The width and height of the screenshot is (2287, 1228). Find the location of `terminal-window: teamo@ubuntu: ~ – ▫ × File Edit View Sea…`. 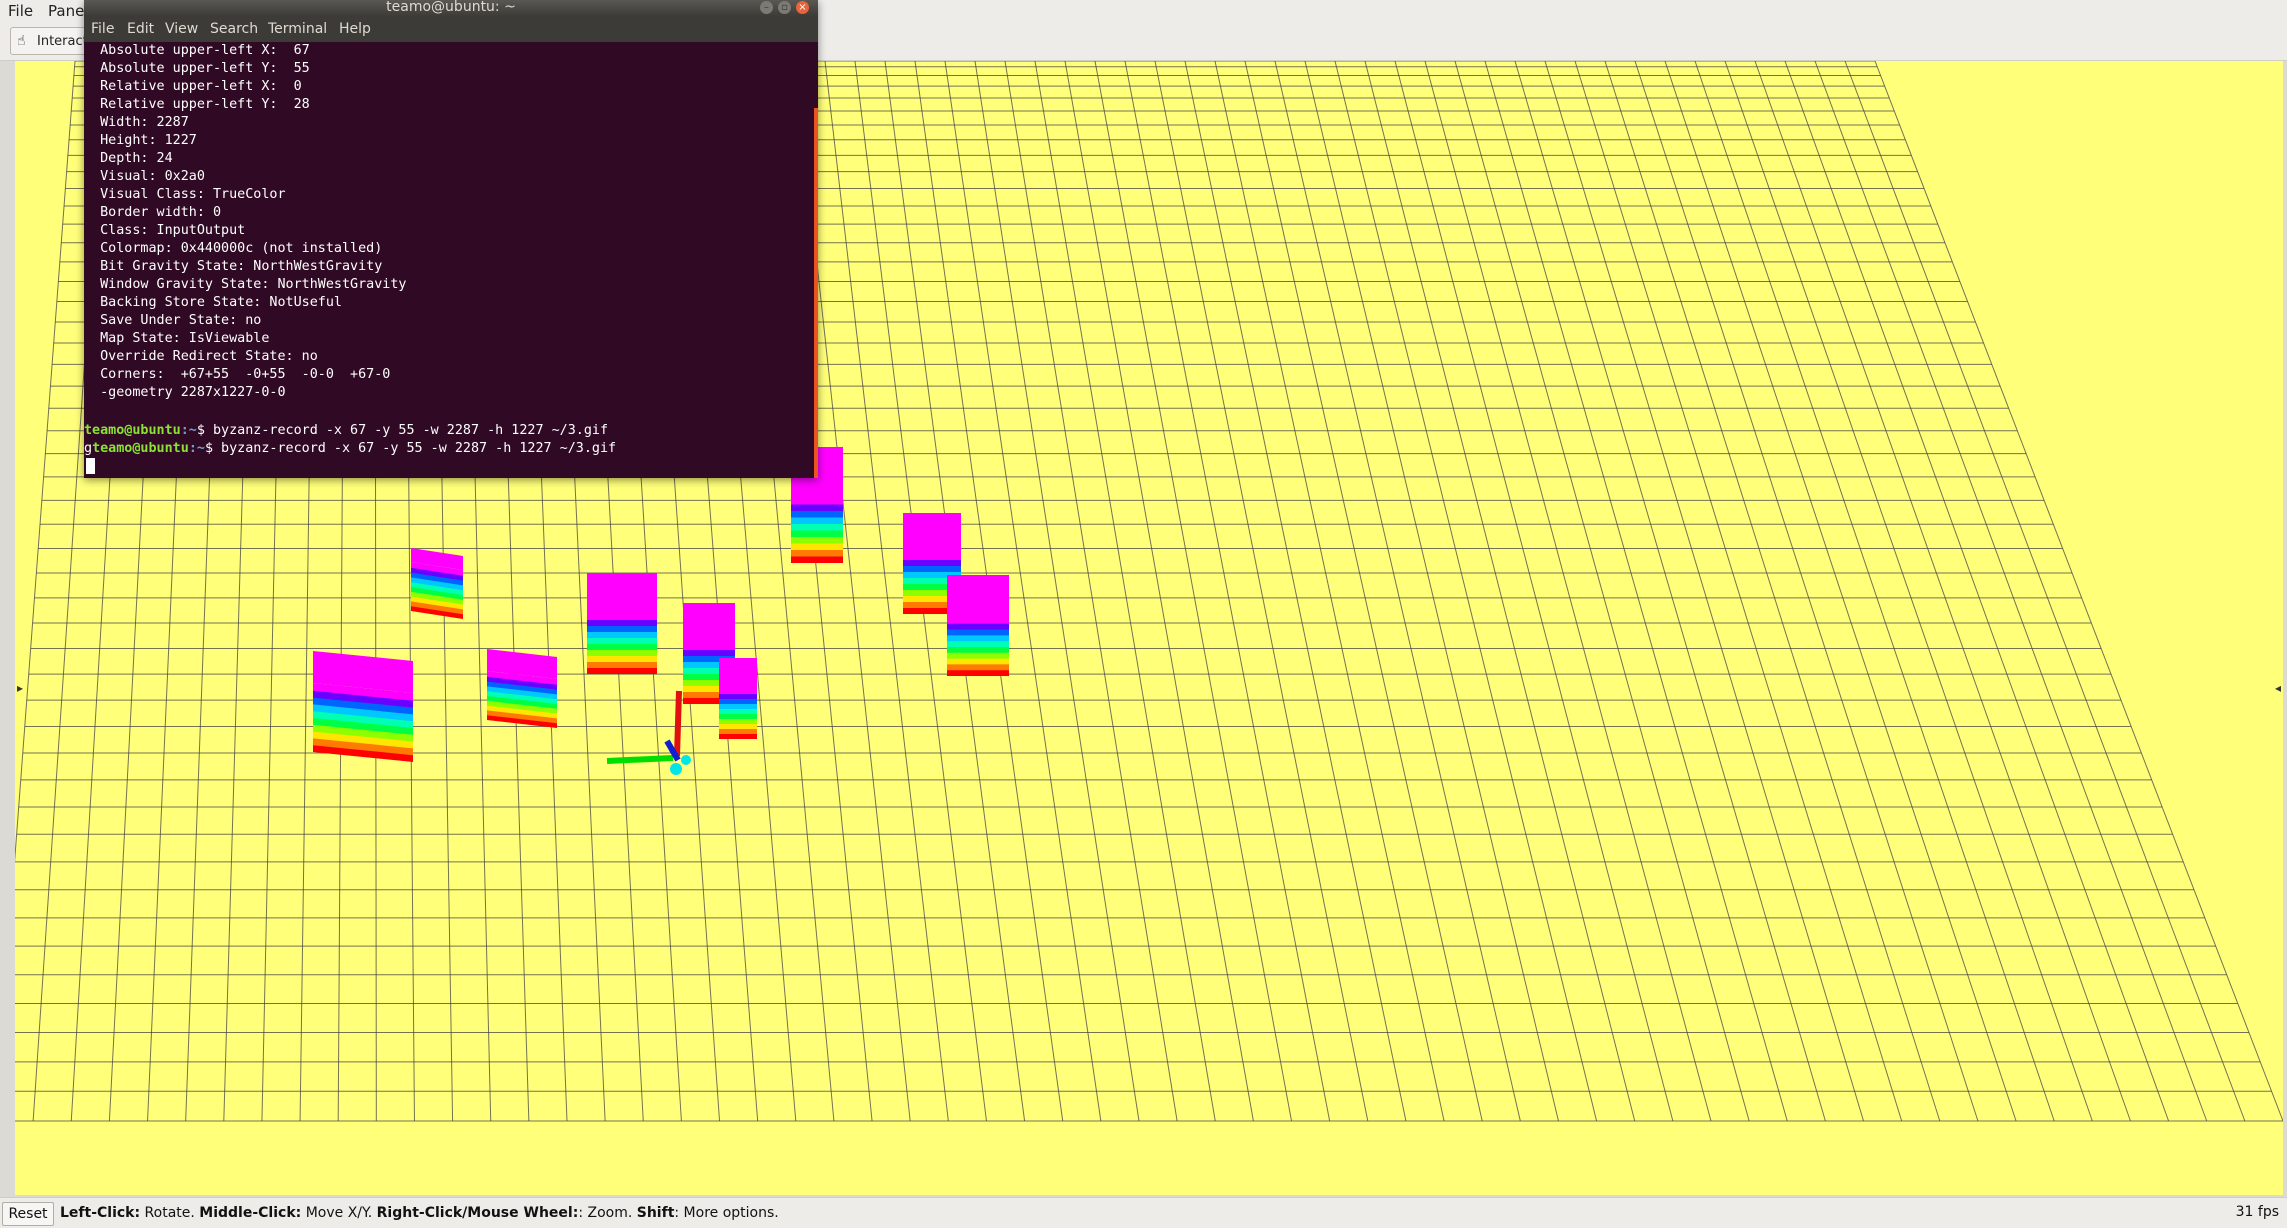

terminal-window: teamo@ubuntu: ~ – ▫ × File Edit View Sea… is located at coordinates (451, 239).